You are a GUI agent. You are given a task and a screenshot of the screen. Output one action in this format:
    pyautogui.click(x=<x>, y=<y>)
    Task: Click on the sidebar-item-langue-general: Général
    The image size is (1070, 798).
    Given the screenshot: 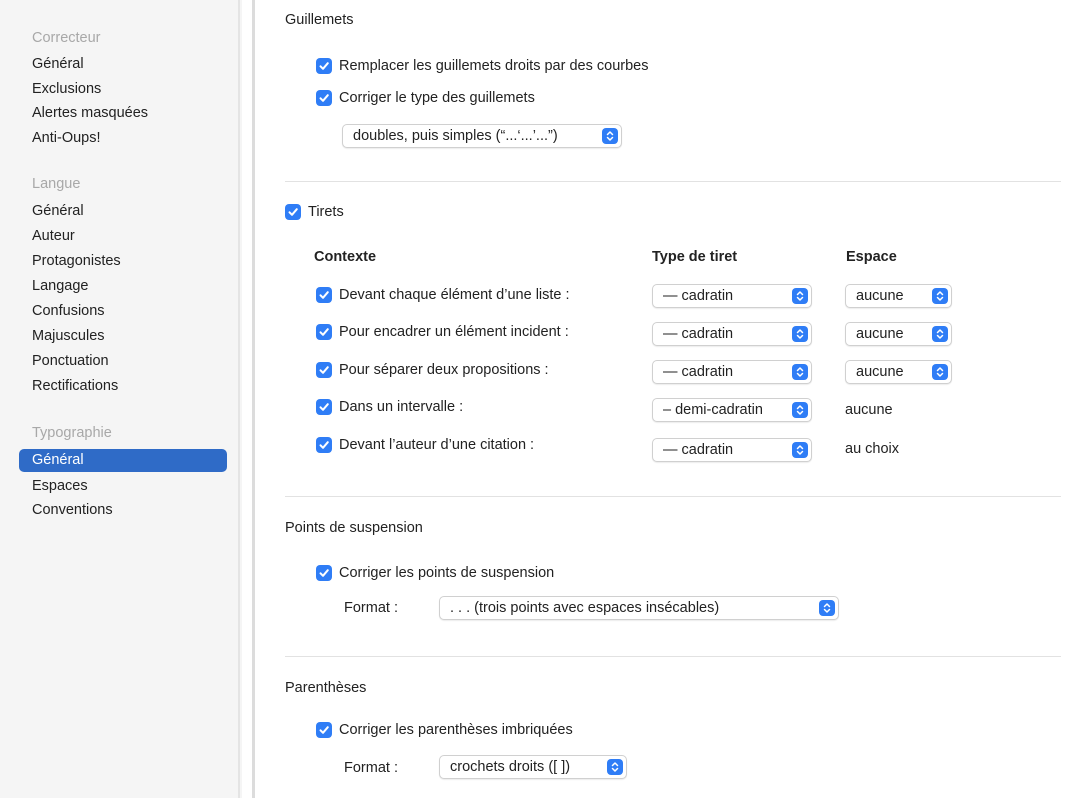 What is the action you would take?
    pyautogui.click(x=58, y=211)
    